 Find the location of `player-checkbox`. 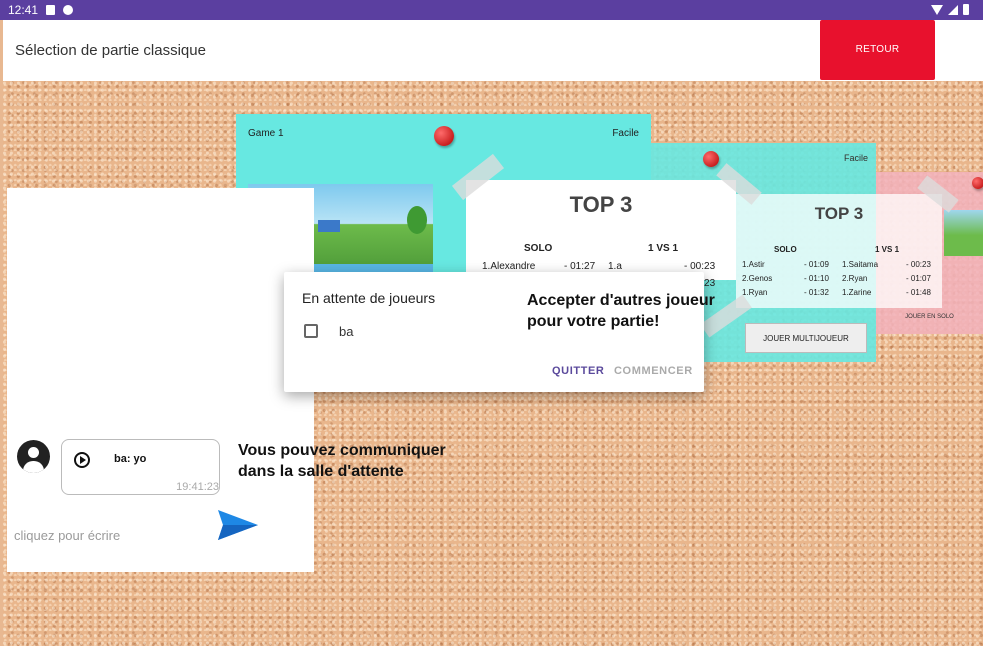

player-checkbox is located at coordinates (311, 331).